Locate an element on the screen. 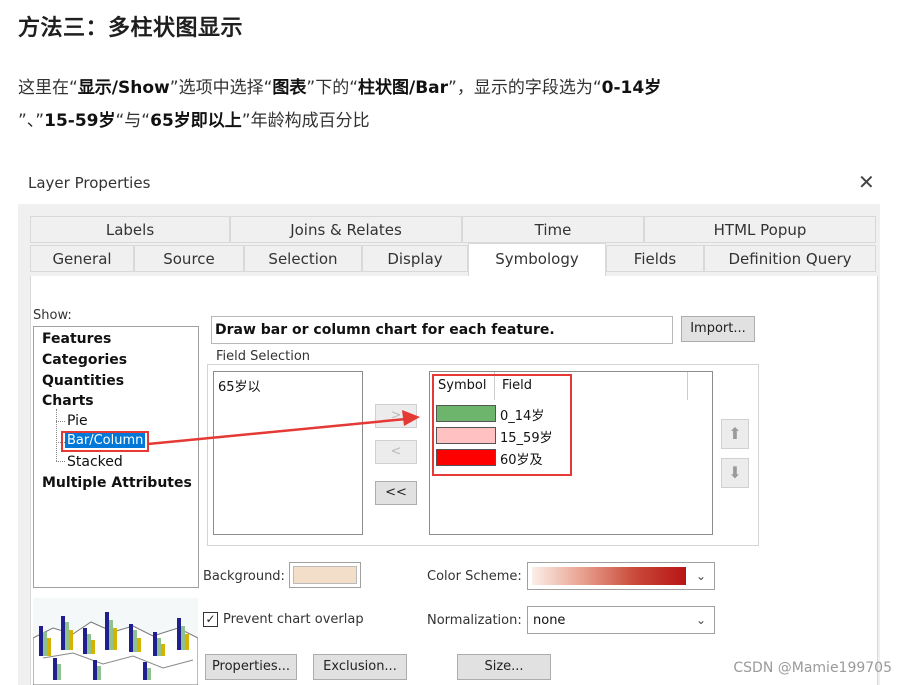 This screenshot has height=685, width=906. article-title: 方法三：多柱状图显示 is located at coordinates (131, 28).